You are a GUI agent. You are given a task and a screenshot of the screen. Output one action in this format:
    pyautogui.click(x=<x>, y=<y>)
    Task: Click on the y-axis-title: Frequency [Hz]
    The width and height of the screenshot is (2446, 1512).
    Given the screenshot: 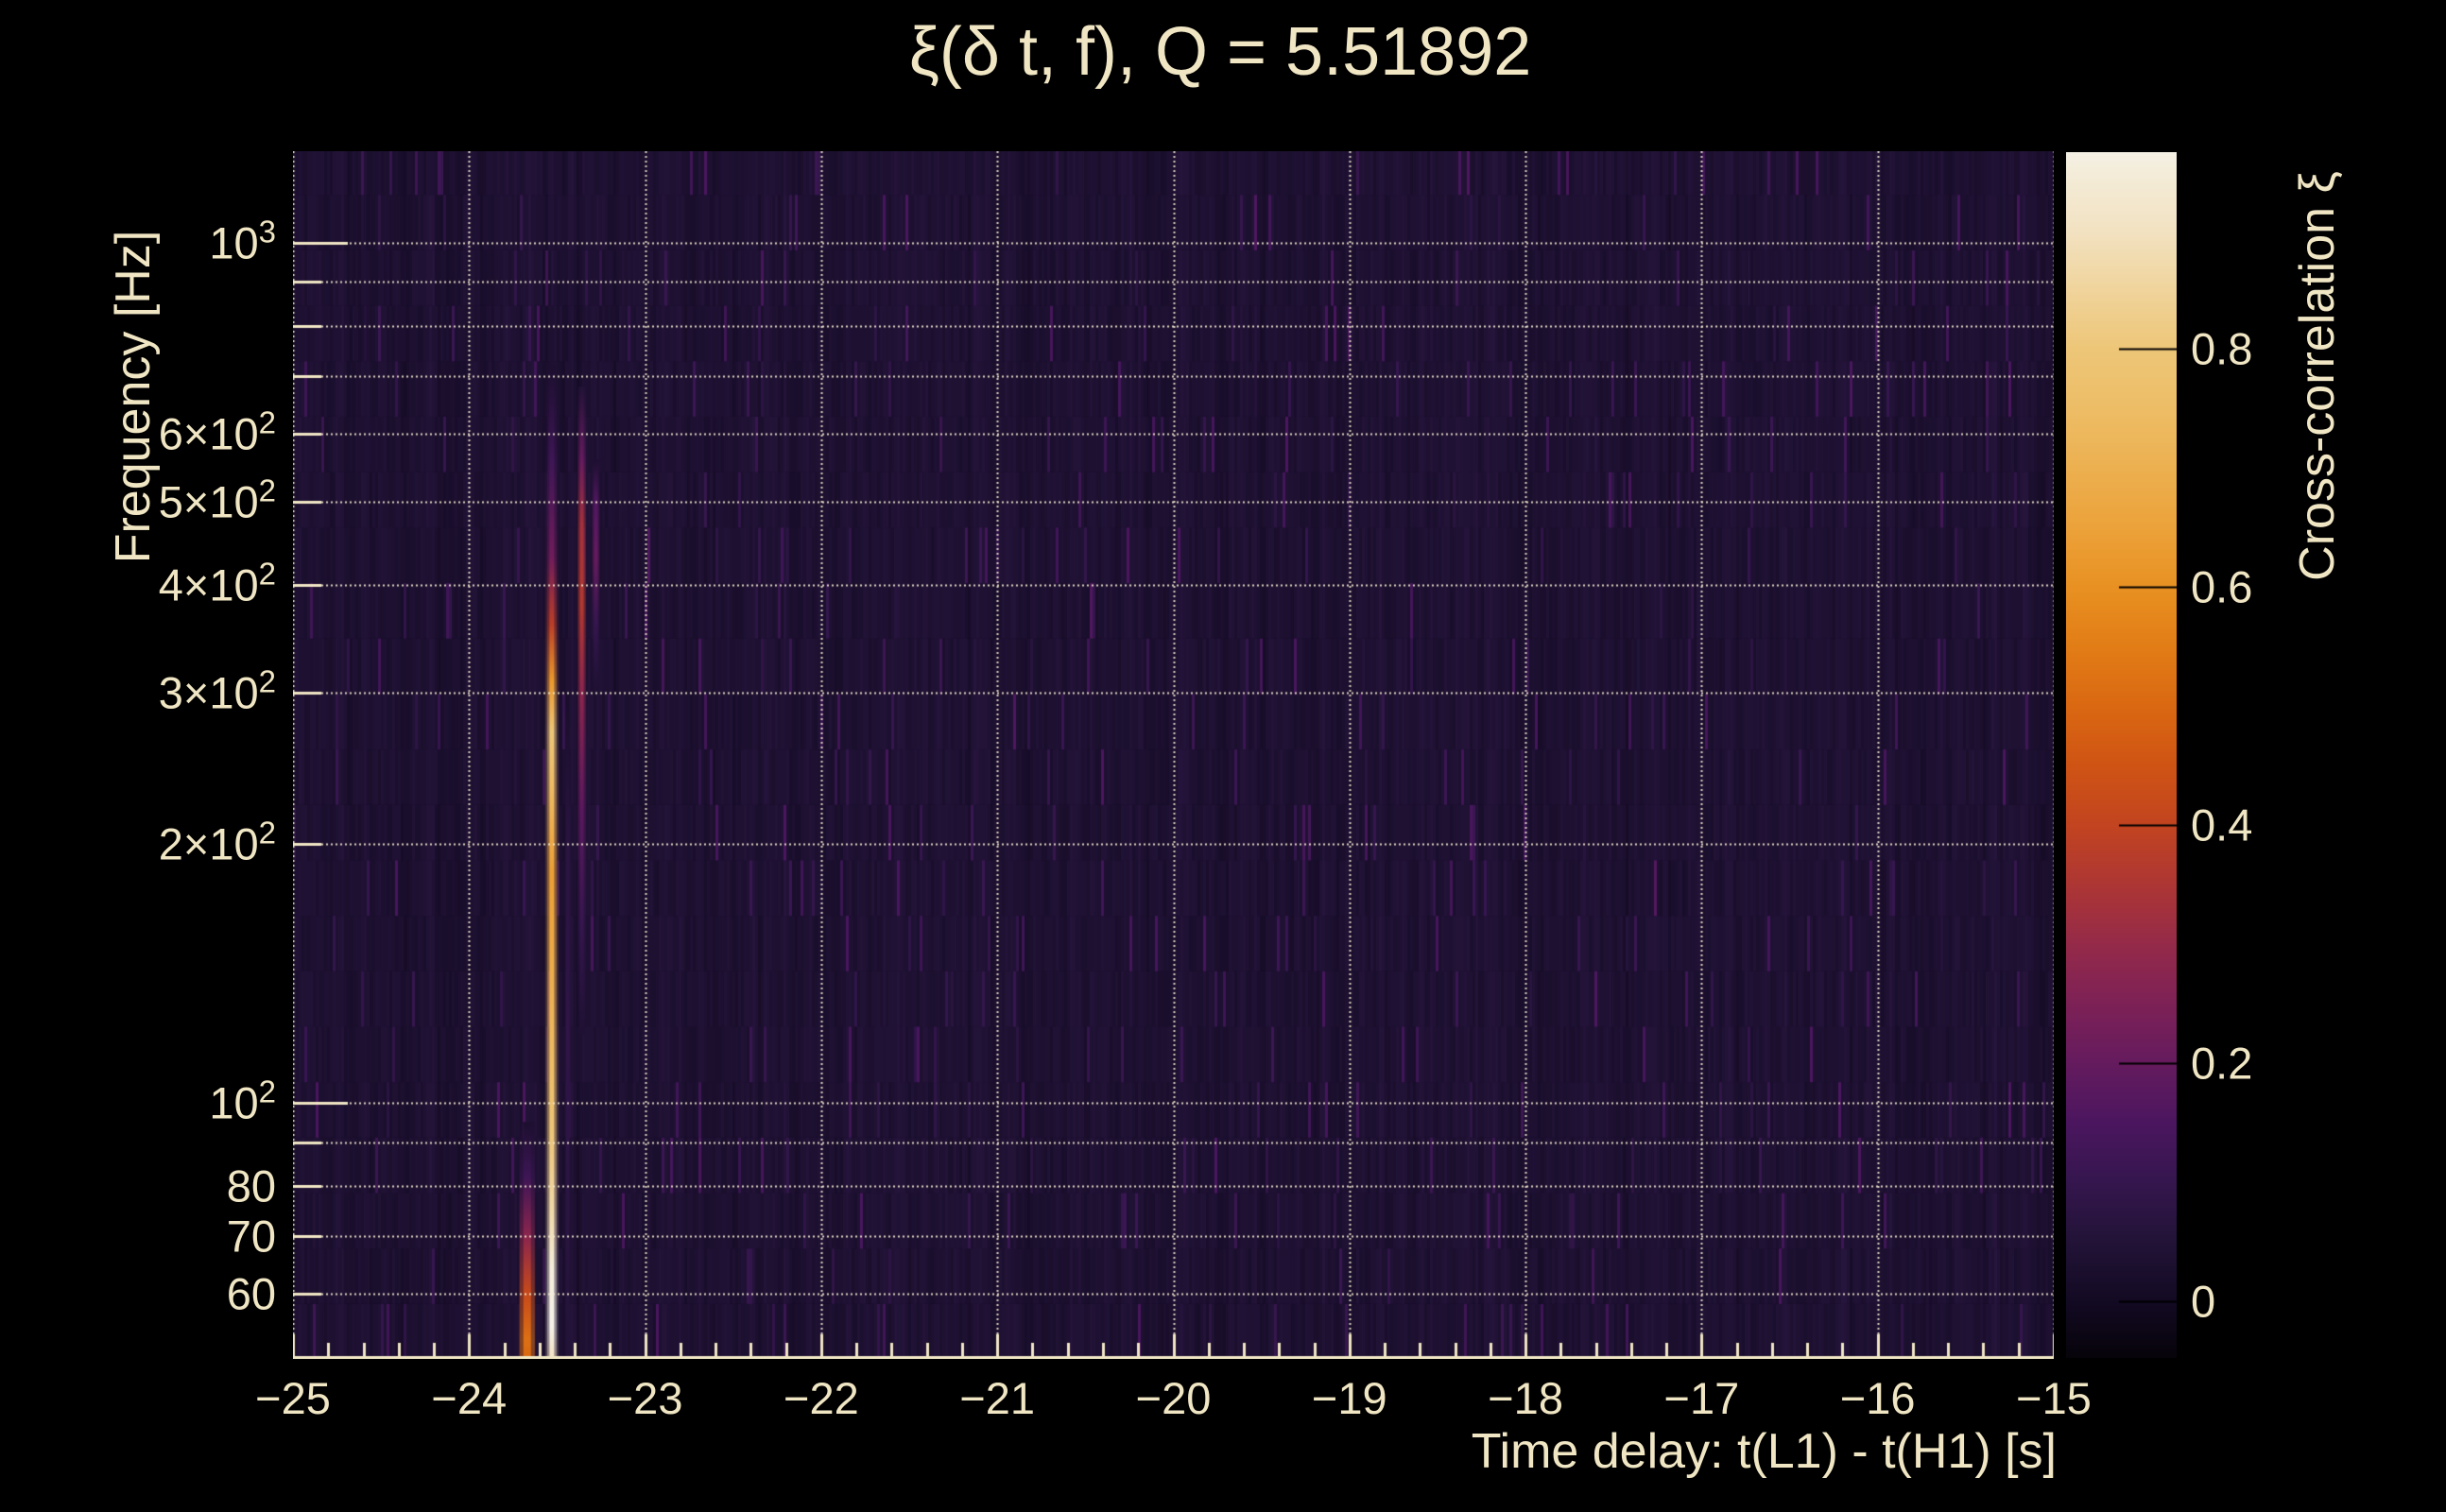 What is the action you would take?
    pyautogui.click(x=133, y=397)
    